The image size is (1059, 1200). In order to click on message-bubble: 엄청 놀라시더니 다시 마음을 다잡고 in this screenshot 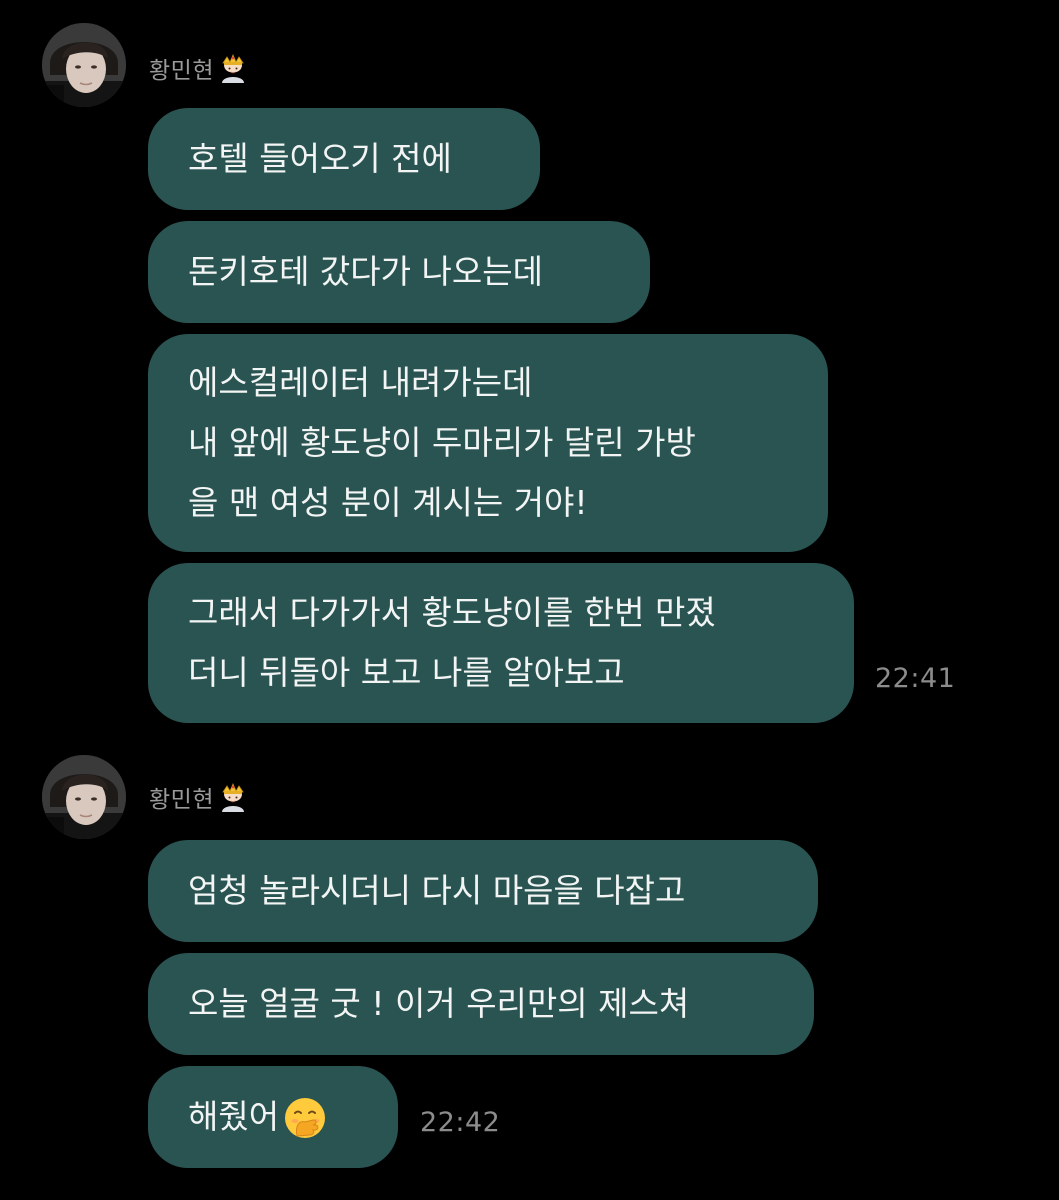, I will do `click(483, 891)`.